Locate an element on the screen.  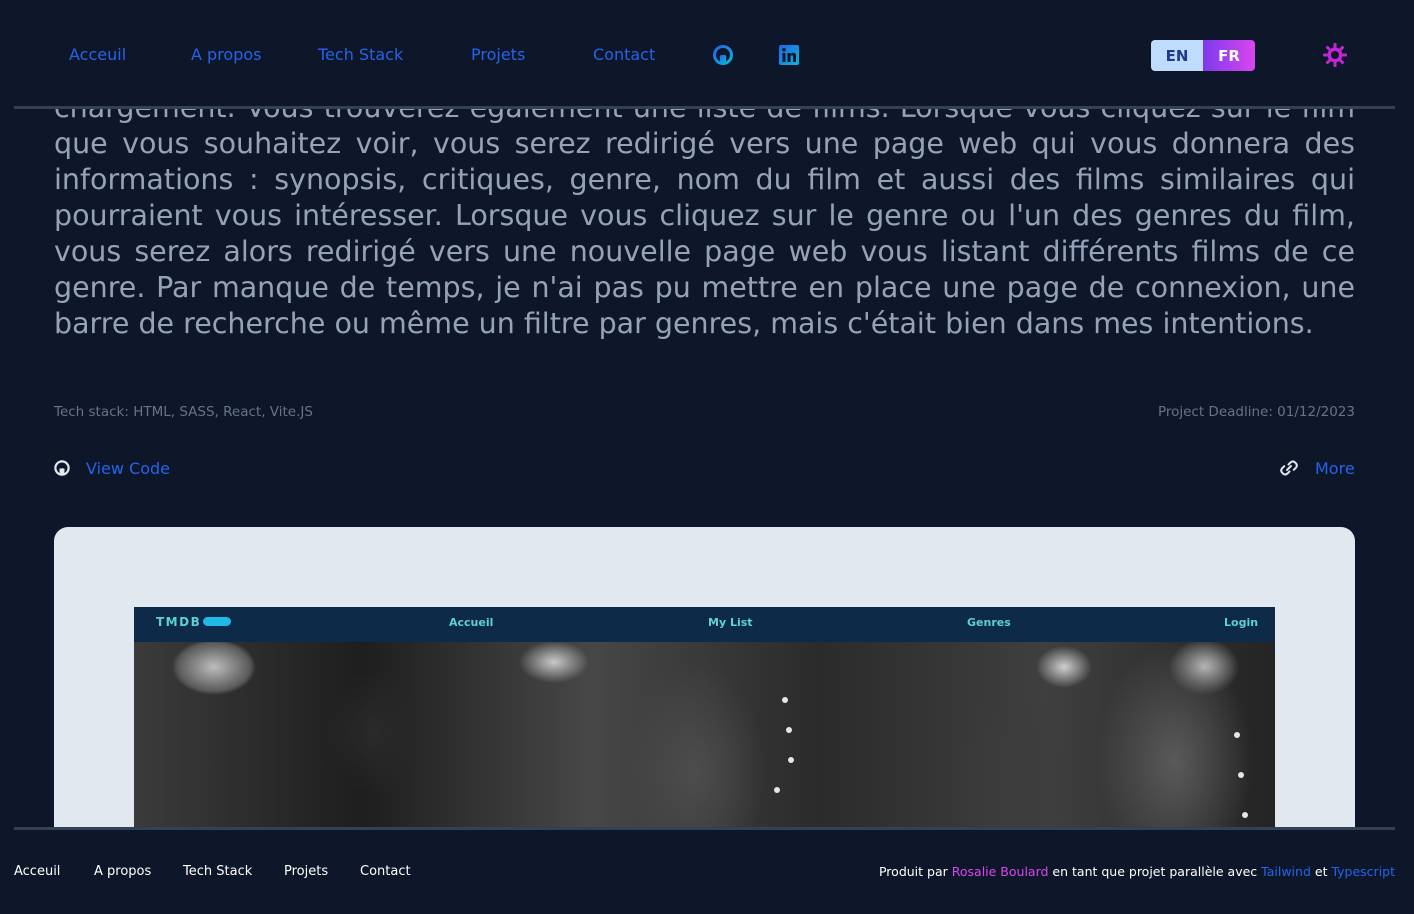
nav-link-acceuil: Acceuil is located at coordinates (97, 54).